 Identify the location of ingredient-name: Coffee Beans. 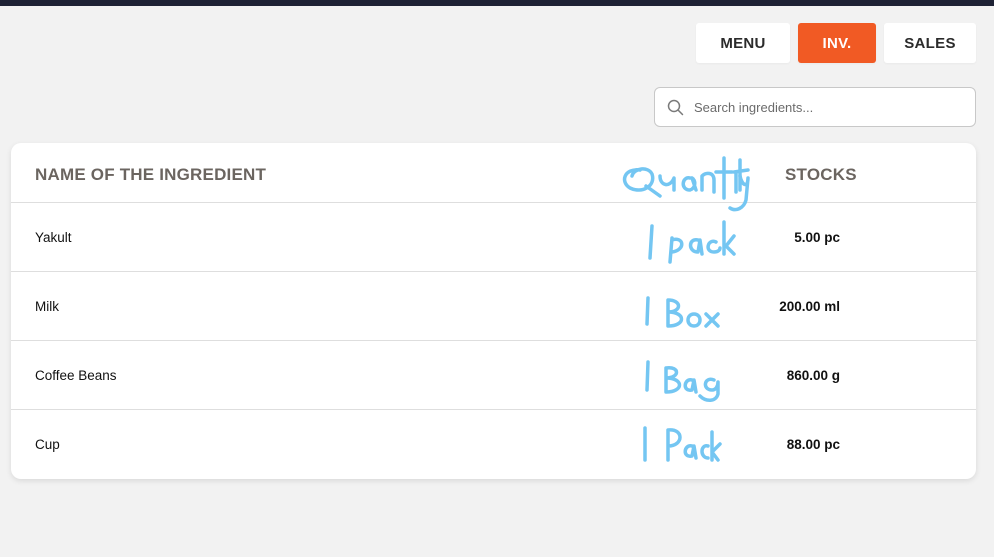
(76, 375).